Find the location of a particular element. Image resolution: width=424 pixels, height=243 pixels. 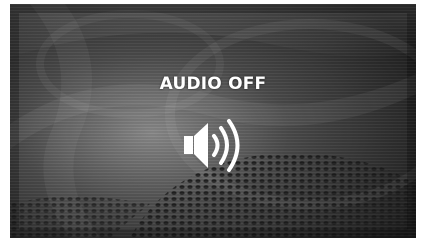

audio-status-title: AUDIO OFF is located at coordinates (213, 84).